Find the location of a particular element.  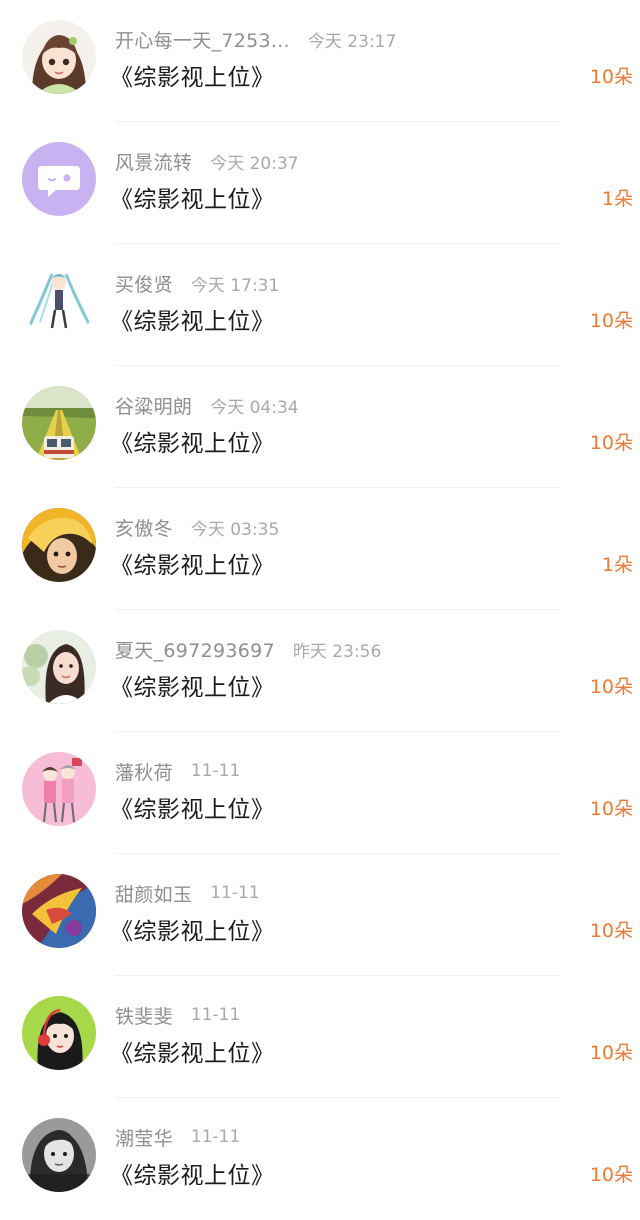

colorful-painting-avatar is located at coordinates (59, 911).